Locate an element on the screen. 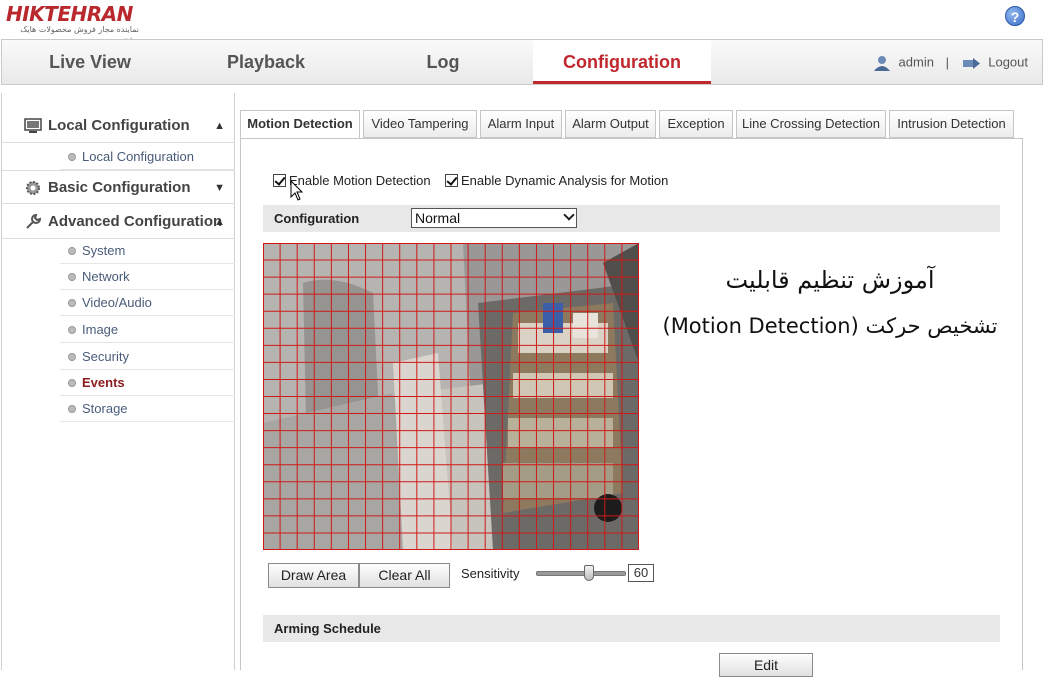 The image size is (1049, 677). tutorial-title-line1: آموزش تنظیم قابلیت is located at coordinates (830, 280).